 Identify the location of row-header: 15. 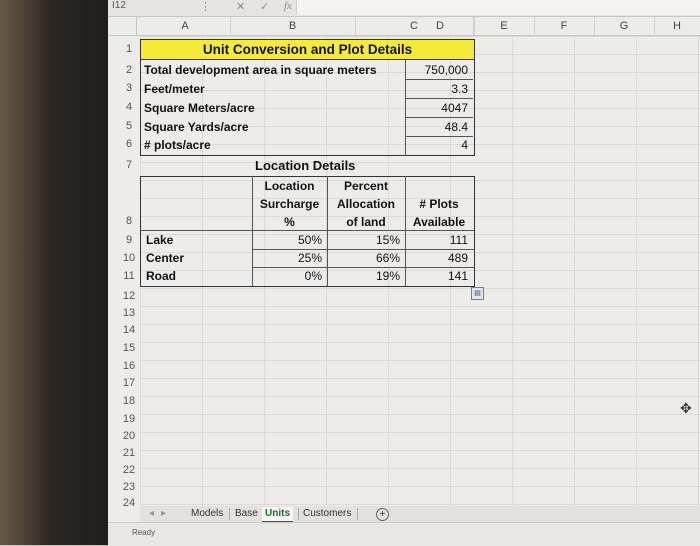
(129, 348).